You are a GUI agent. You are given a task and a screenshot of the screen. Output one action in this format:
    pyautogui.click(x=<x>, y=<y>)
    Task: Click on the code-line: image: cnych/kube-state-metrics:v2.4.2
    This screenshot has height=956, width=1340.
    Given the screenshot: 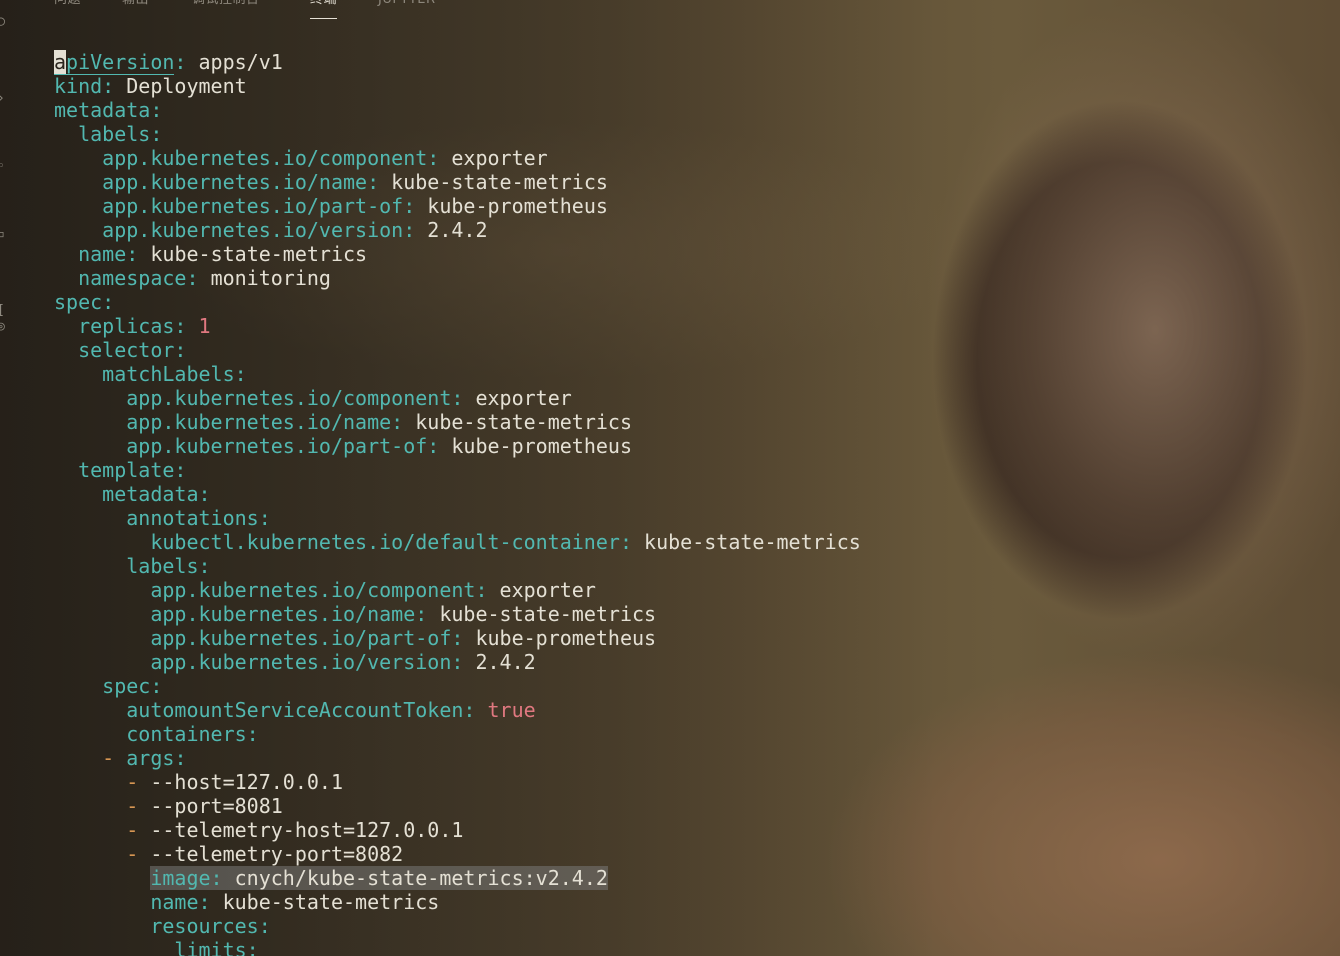 What is the action you would take?
    pyautogui.click(x=457, y=878)
    